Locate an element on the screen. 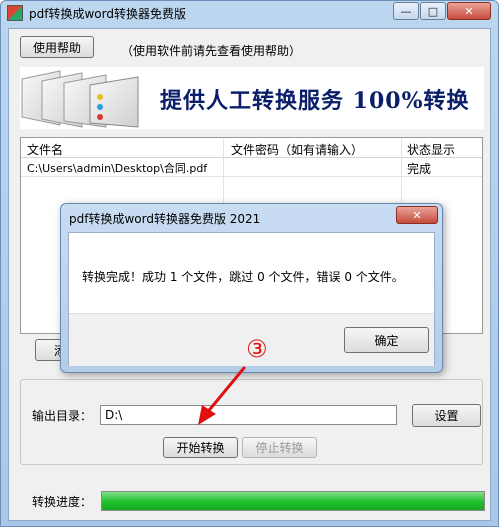 Image resolution: width=499 pixels, height=527 pixels. arrow-annotation-icon is located at coordinates (222, 395).